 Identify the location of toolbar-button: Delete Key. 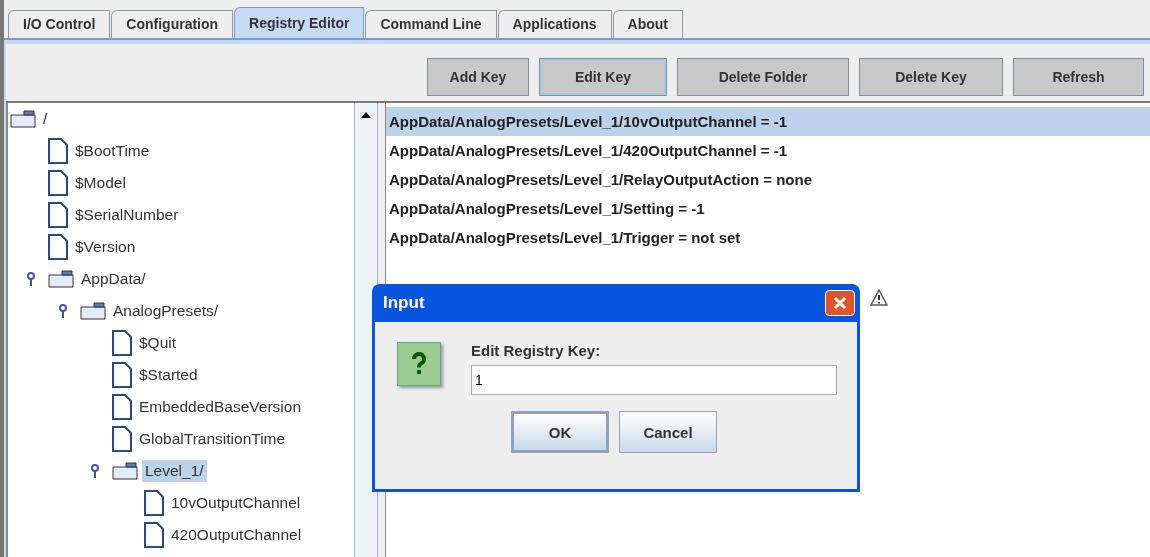
(931, 77).